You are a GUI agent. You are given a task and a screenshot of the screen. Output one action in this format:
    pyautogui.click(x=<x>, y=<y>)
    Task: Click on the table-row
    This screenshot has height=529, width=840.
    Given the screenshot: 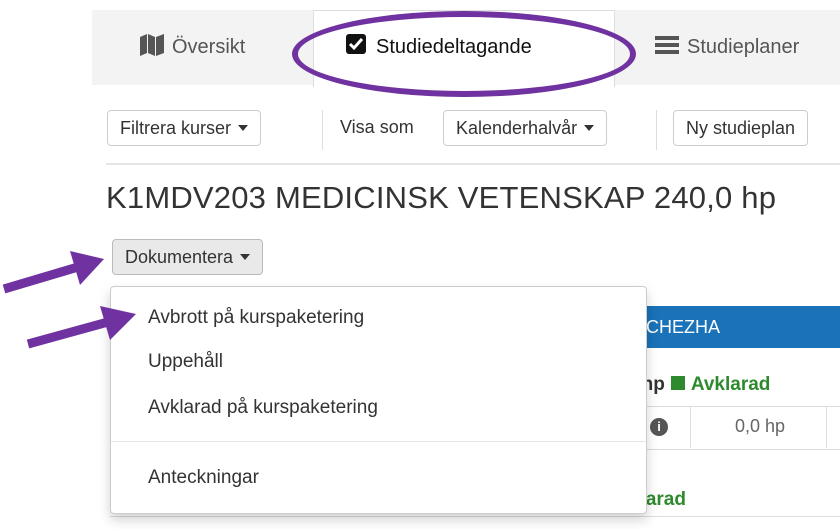 What is the action you would take?
    pyautogui.click(x=475, y=522)
    